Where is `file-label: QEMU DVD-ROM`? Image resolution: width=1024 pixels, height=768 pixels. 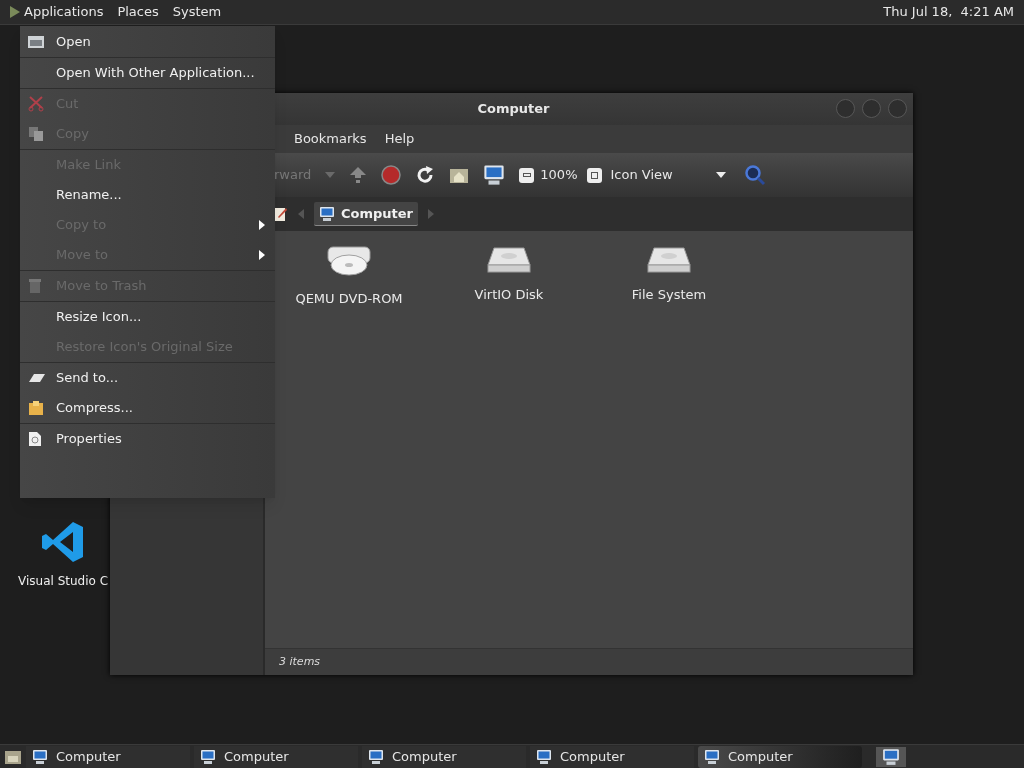 file-label: QEMU DVD-ROM is located at coordinates (349, 299).